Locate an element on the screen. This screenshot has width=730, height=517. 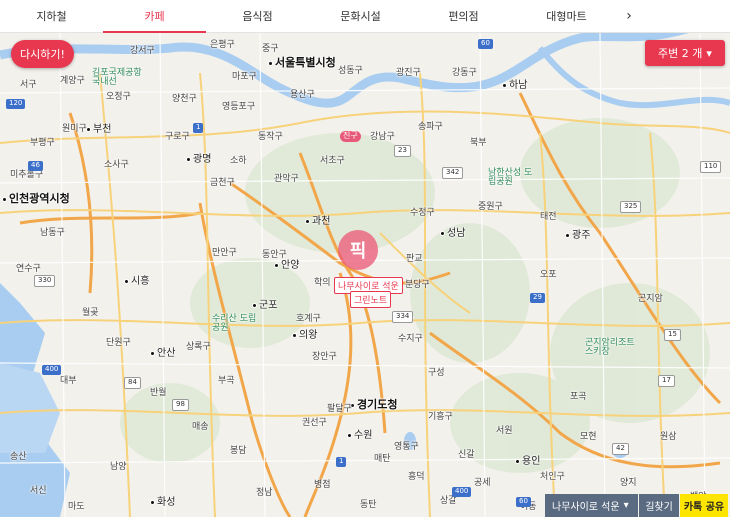
map-label-district: 수정구 is located at coordinates (422, 213).